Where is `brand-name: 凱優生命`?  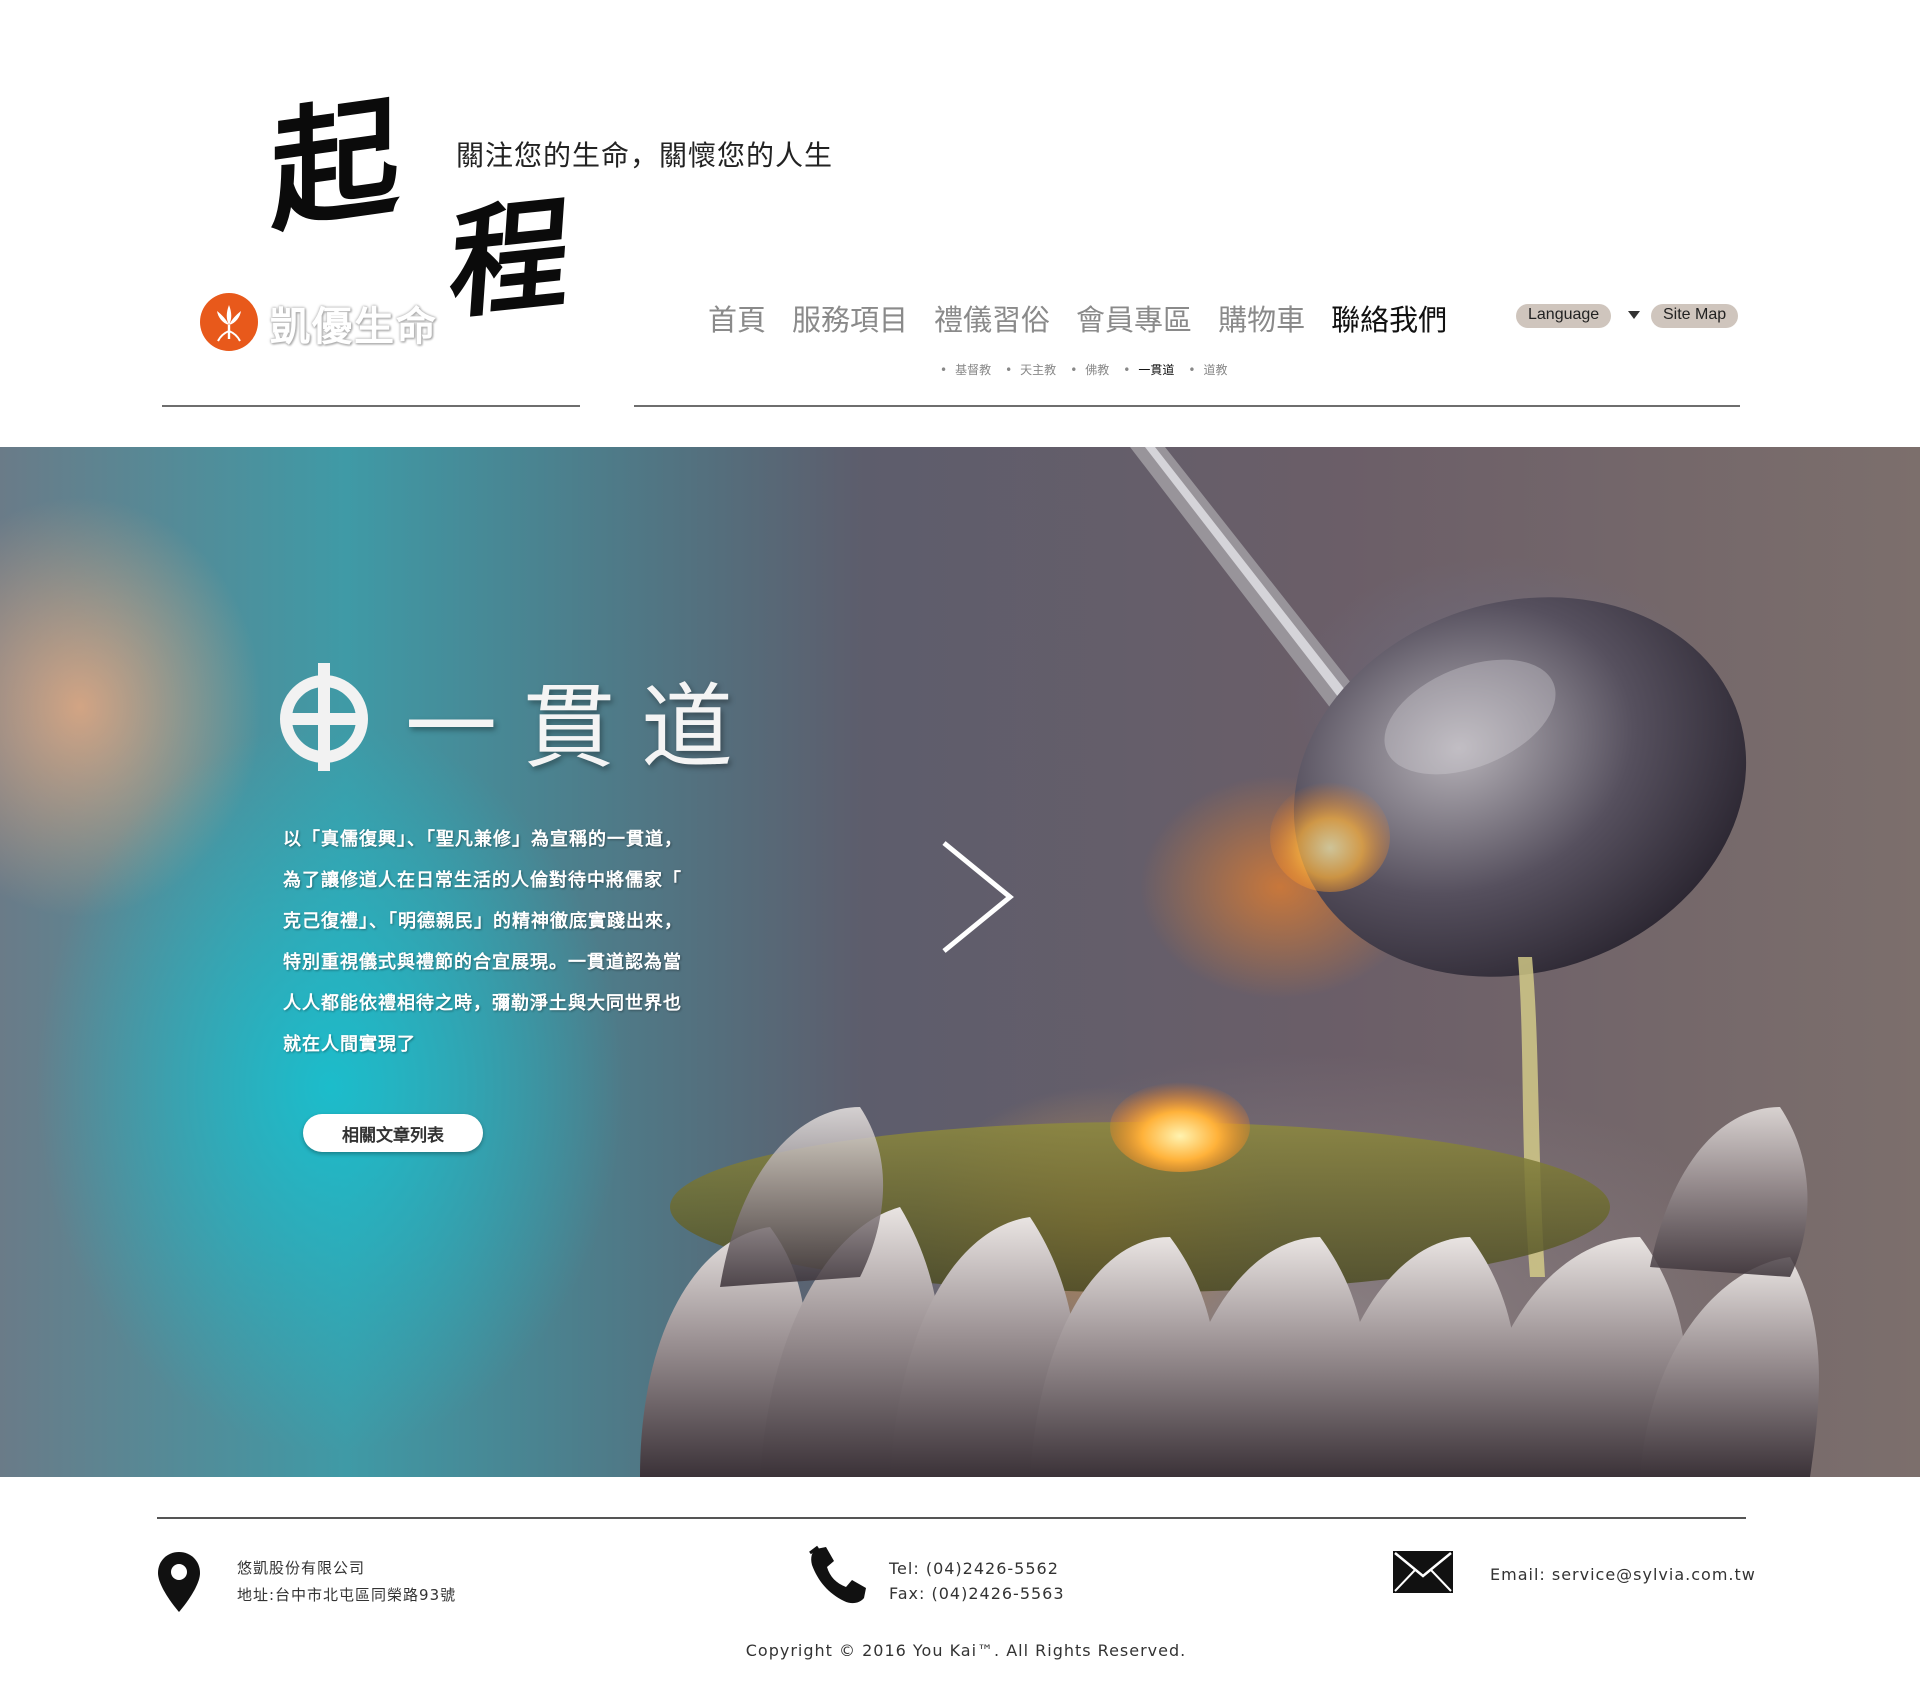
brand-name: 凱優生命 is located at coordinates (354, 323).